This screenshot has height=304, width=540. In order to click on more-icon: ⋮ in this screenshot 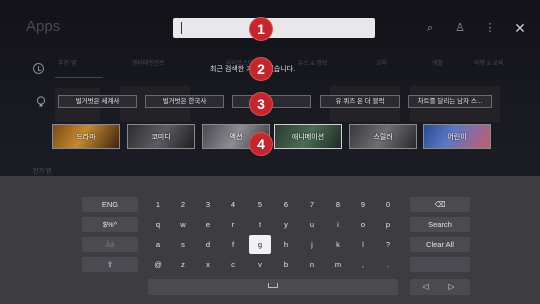, I will do `click(490, 28)`.